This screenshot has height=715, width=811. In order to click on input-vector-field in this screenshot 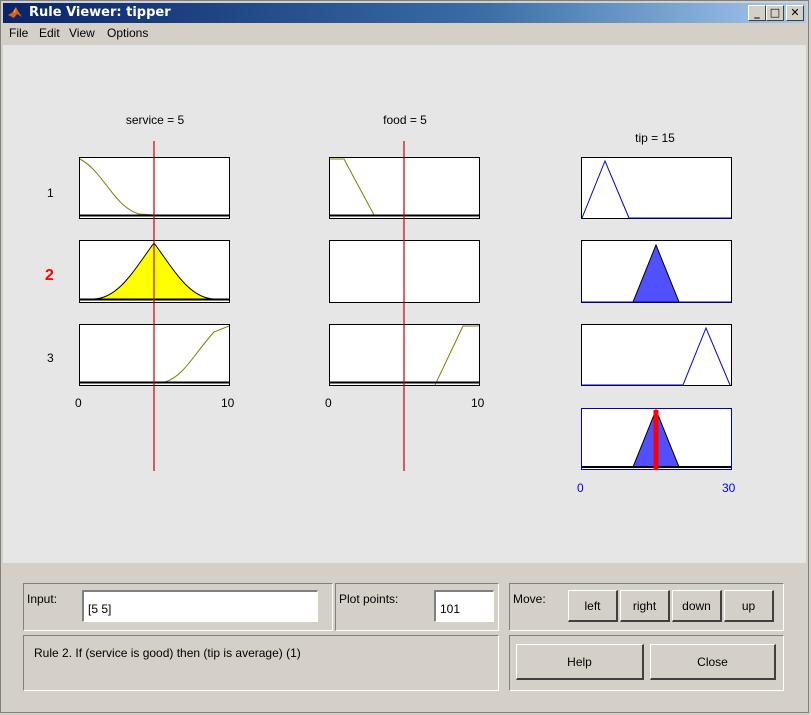, I will do `click(200, 606)`.